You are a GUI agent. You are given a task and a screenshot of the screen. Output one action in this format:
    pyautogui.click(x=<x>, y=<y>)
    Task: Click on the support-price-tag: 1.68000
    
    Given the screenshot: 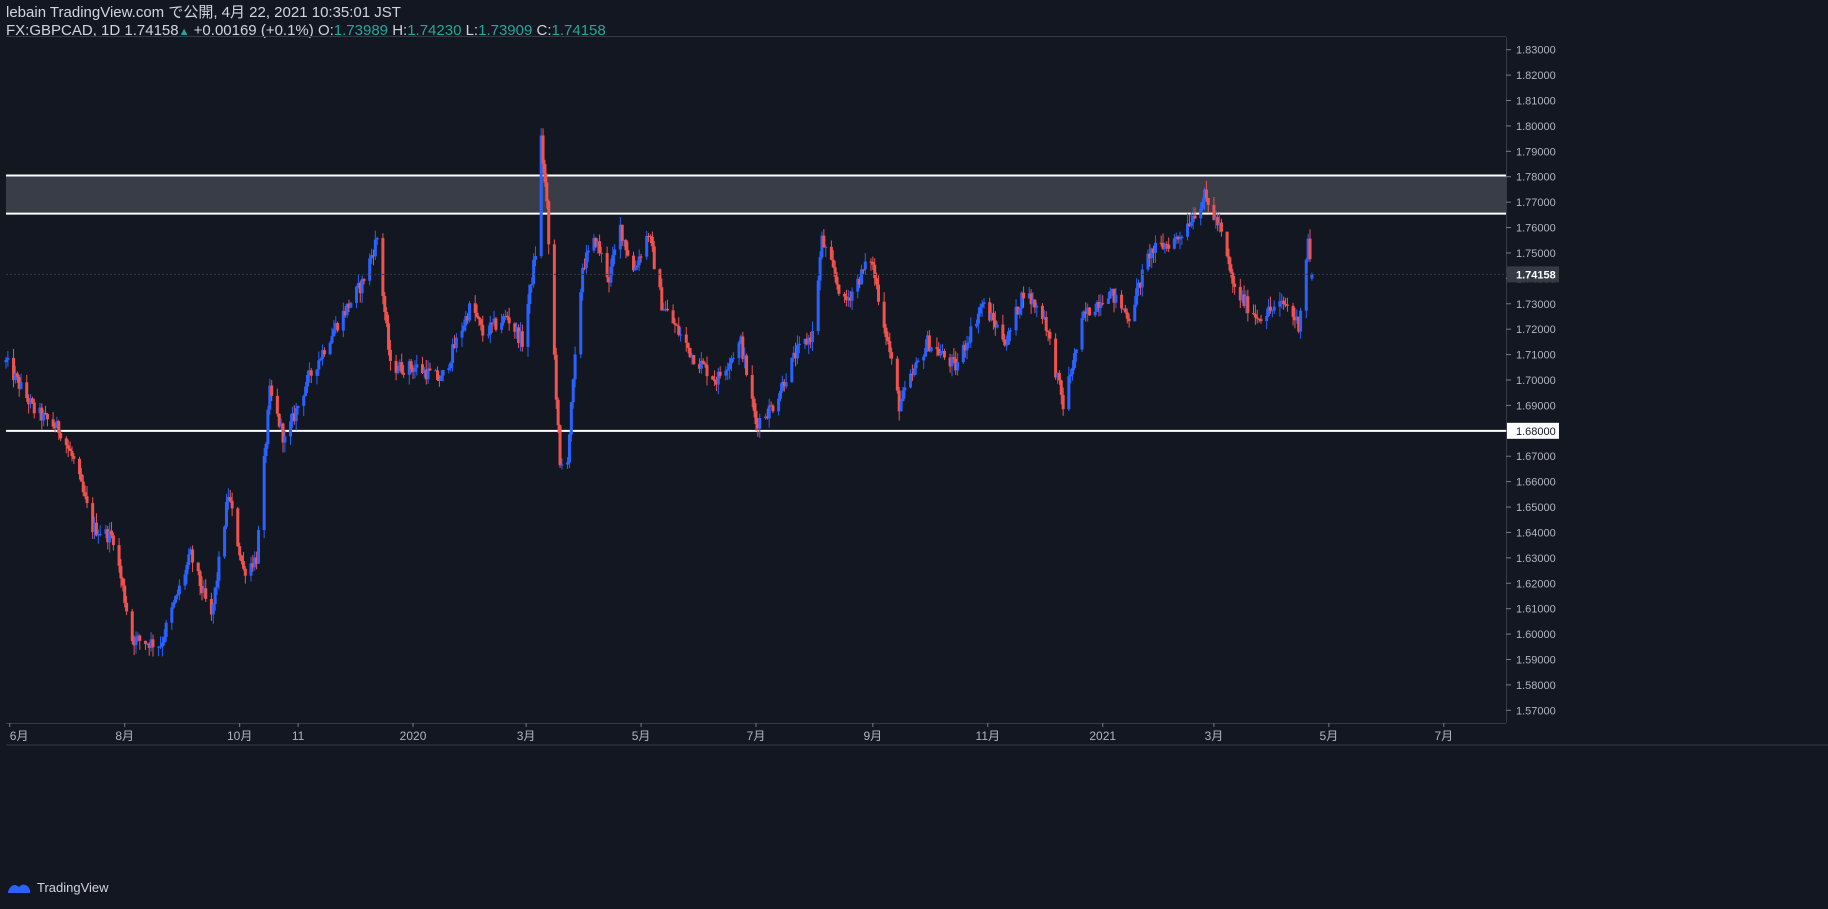 What is the action you would take?
    pyautogui.click(x=1536, y=432)
    